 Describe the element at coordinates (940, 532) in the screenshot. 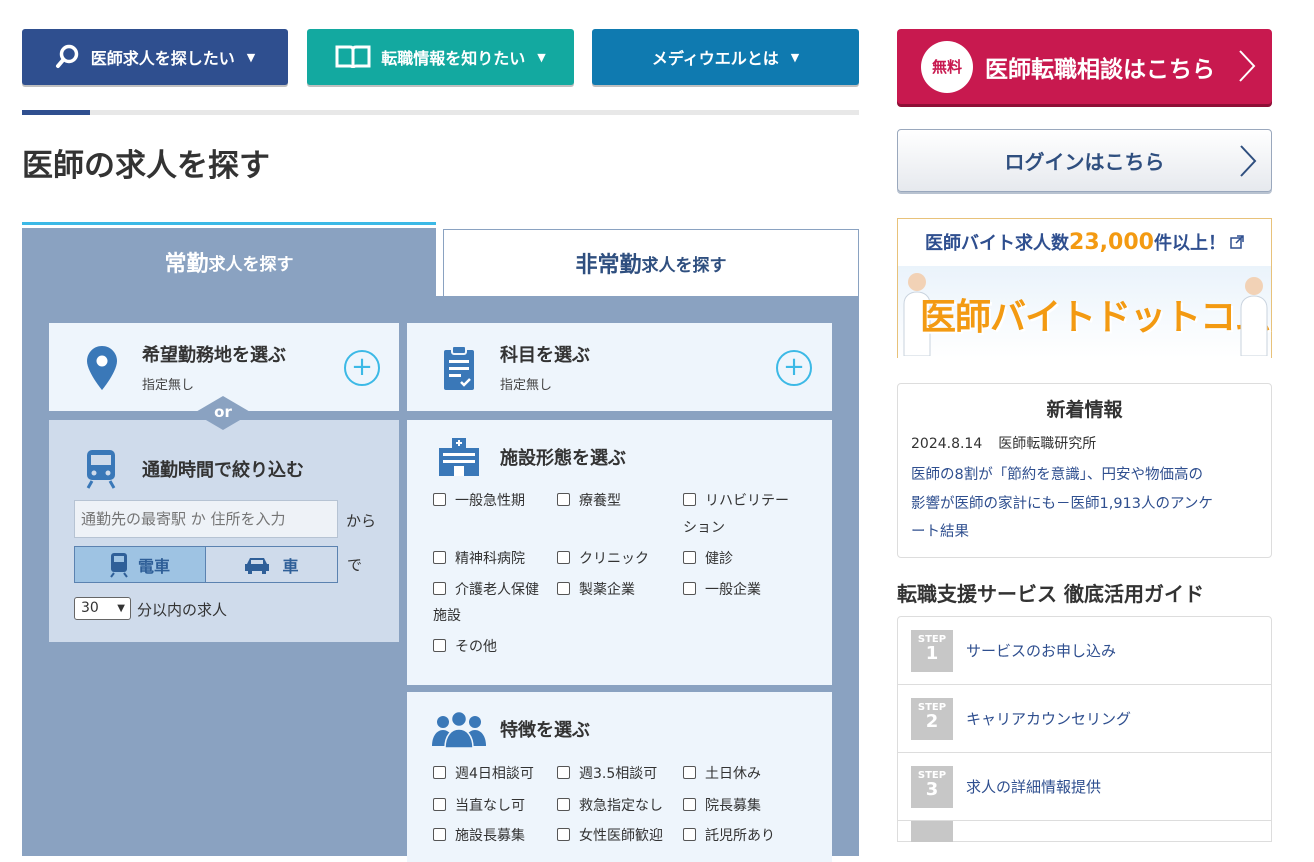

I see `news-line: ート結果` at that location.